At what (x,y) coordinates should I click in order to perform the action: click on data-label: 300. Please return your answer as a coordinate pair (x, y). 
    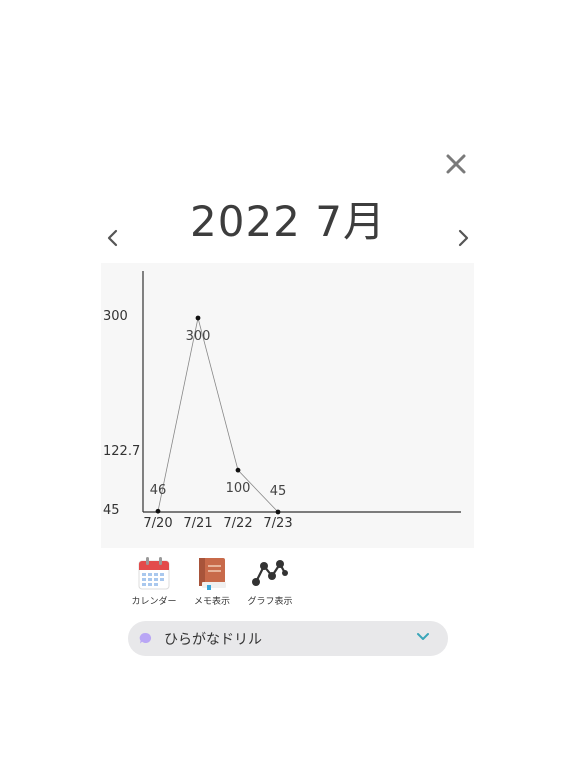
    Looking at the image, I should click on (198, 336).